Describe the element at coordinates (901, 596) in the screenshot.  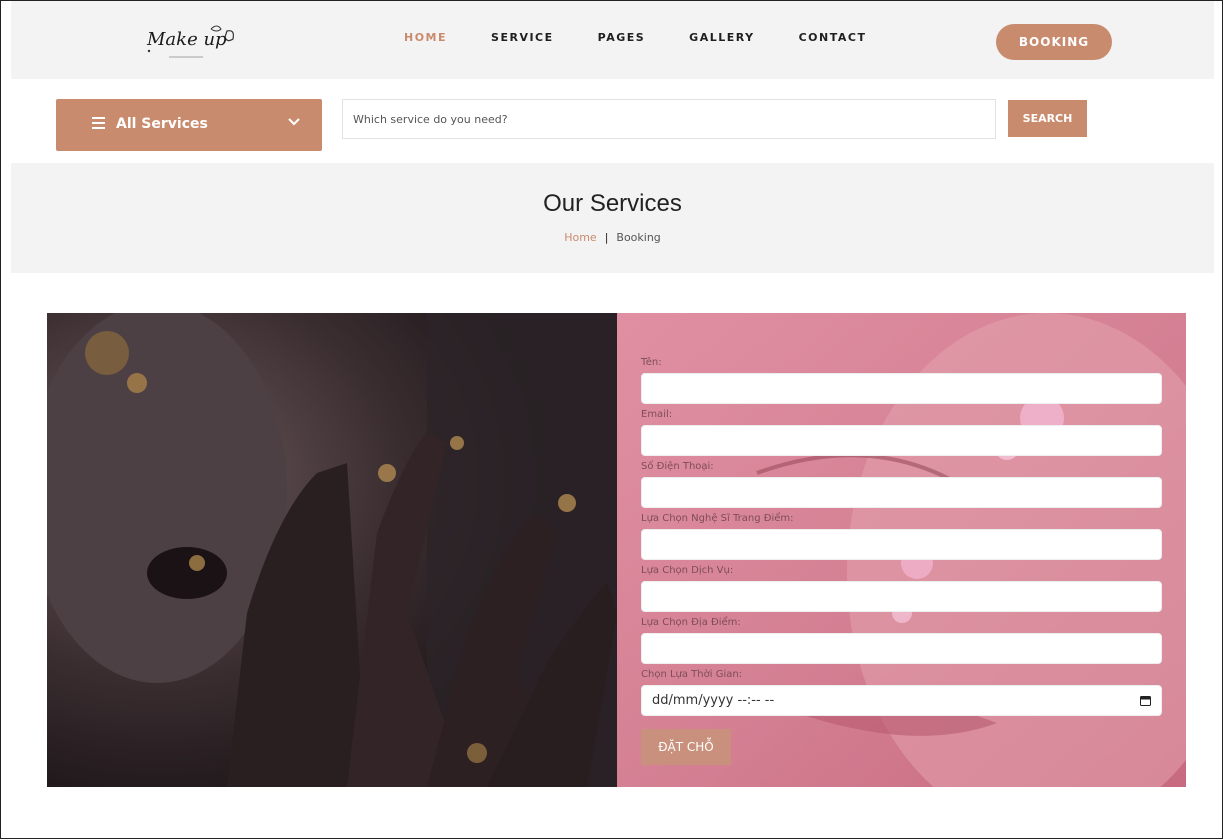
I see `service-field` at that location.